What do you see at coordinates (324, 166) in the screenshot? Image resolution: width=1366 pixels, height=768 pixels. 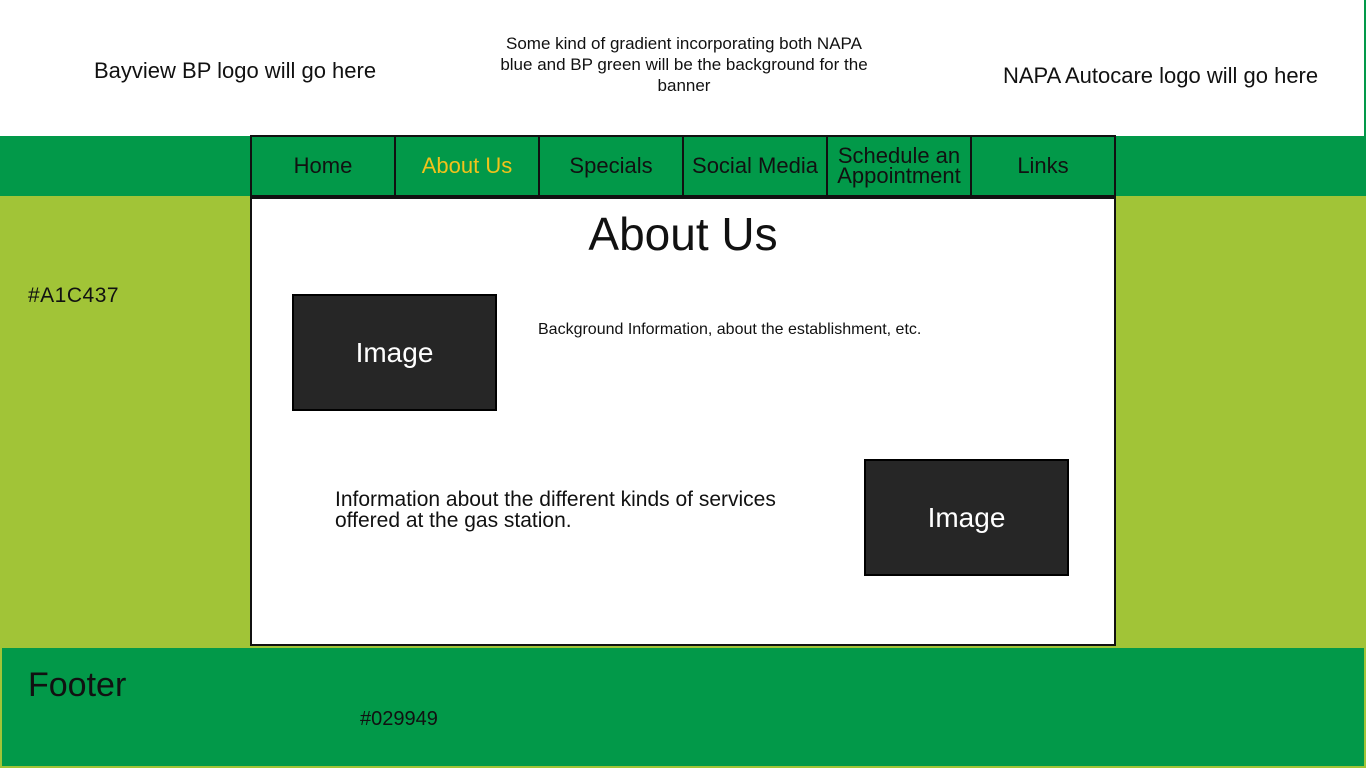 I see `nav-item-home: Home` at bounding box center [324, 166].